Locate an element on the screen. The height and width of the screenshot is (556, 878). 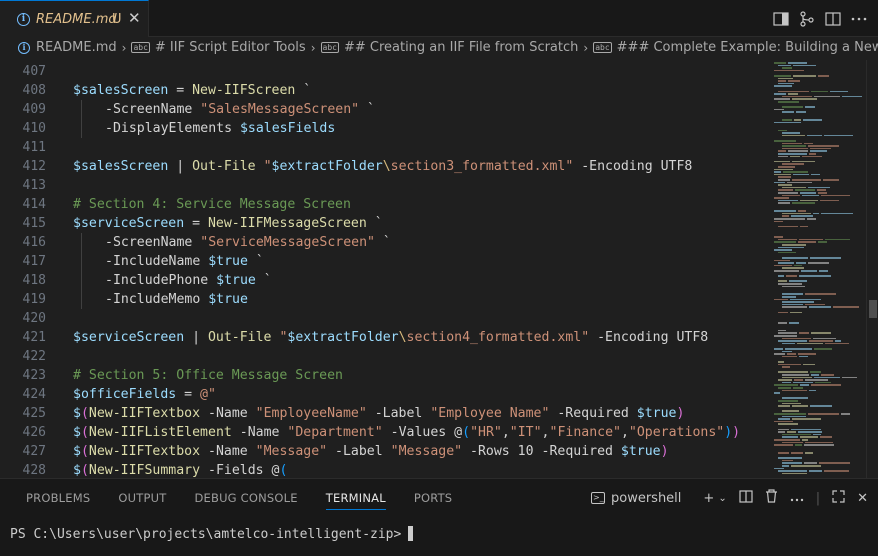
code-text: -IncludeName $true ` is located at coordinates (184, 261).